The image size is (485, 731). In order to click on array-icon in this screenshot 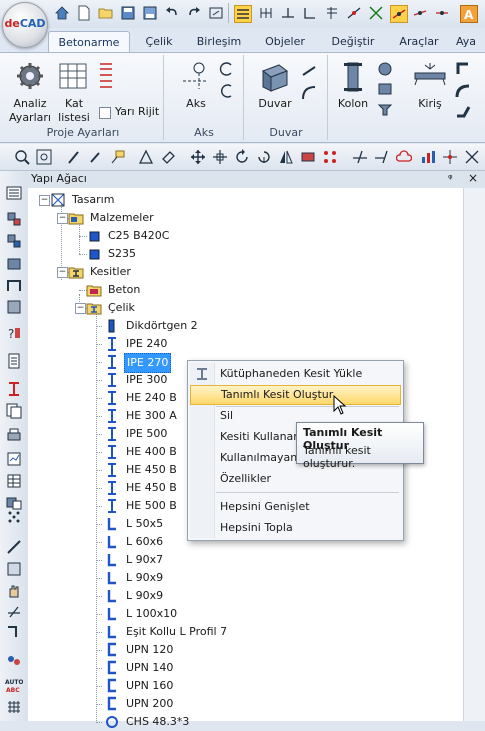, I will do `click(330, 157)`.